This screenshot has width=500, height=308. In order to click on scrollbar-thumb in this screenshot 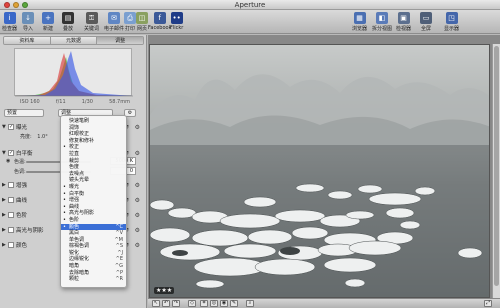, I will do `click(496, 166)`.